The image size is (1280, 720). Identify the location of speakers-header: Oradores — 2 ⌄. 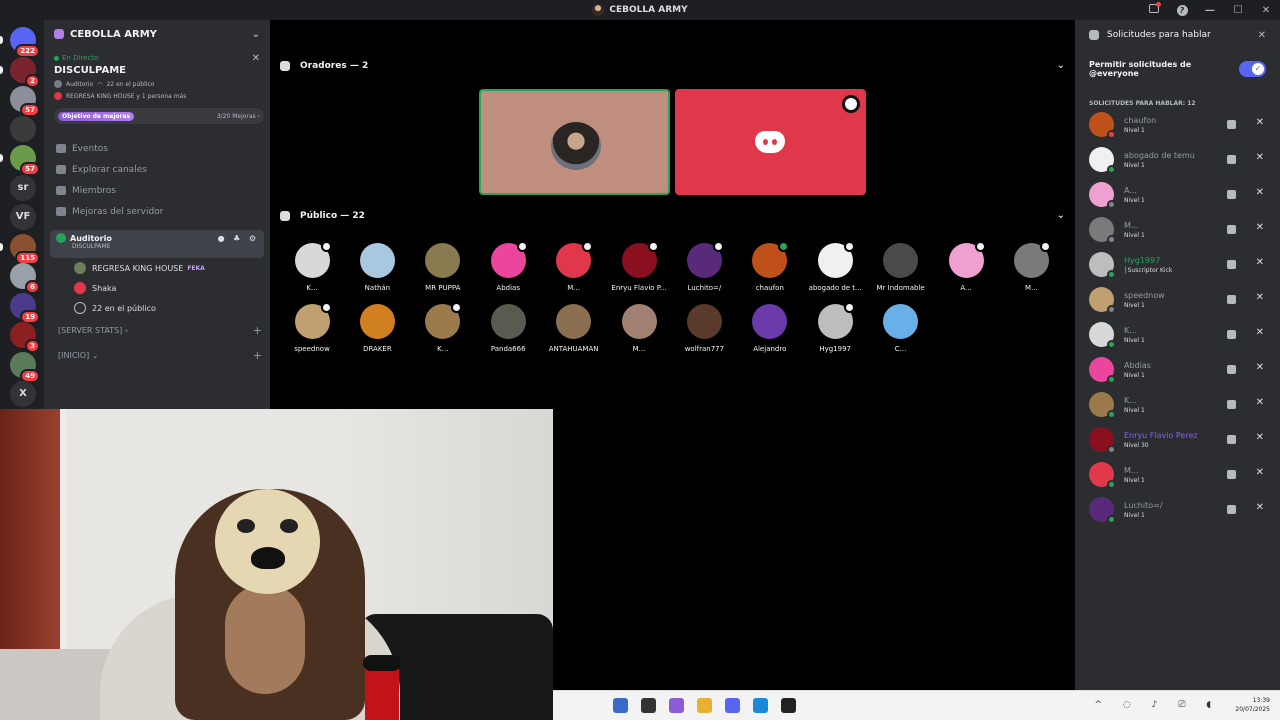
(672, 65).